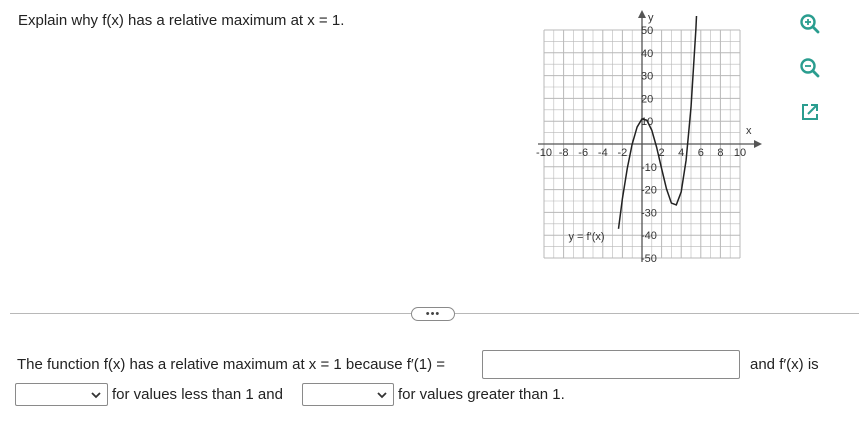  Describe the element at coordinates (740, 153) in the screenshot. I see `x-tick-label: 10` at that location.